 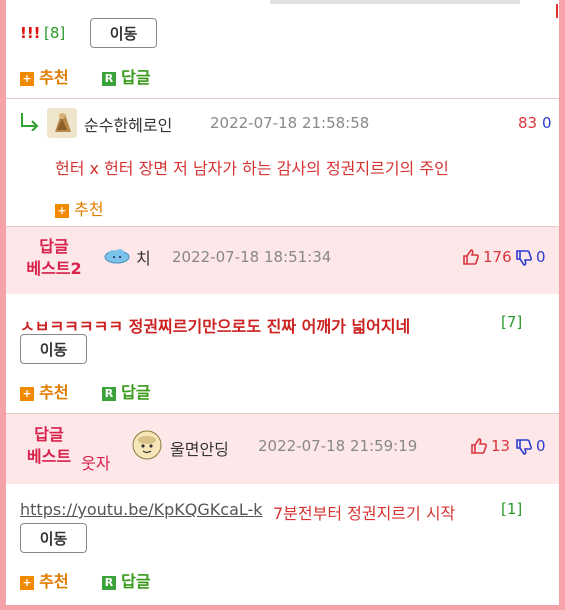 What do you see at coordinates (3, 305) in the screenshot?
I see `page-frame-left` at bounding box center [3, 305].